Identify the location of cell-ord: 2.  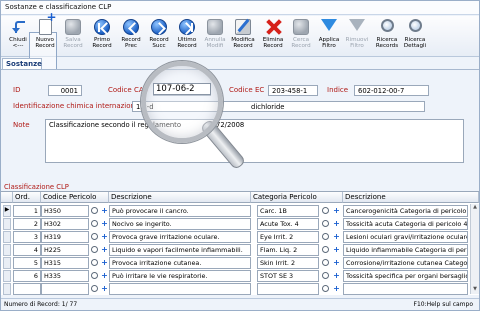
(27, 224).